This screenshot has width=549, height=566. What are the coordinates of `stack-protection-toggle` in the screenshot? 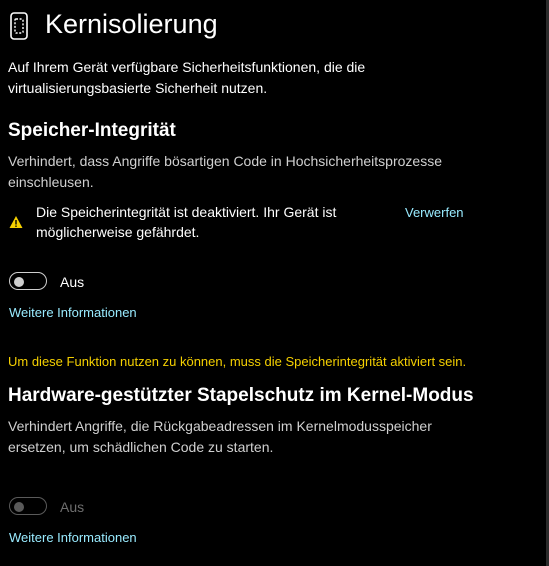 It's located at (28, 506).